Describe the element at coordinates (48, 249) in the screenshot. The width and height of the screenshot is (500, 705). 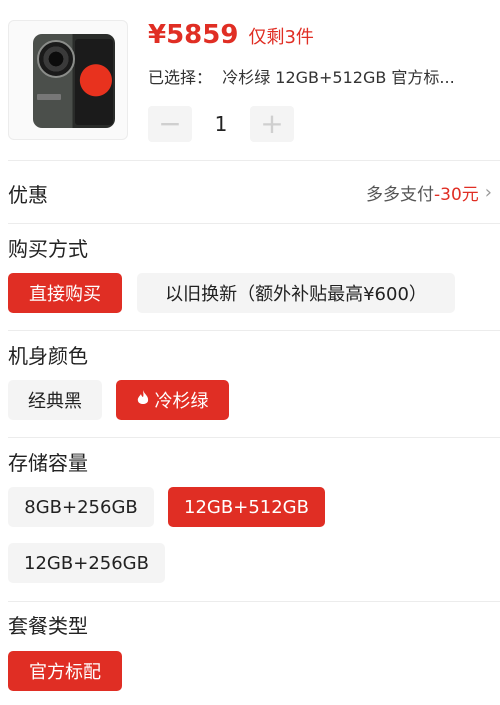
I see `purchase-title: 购买方式` at that location.